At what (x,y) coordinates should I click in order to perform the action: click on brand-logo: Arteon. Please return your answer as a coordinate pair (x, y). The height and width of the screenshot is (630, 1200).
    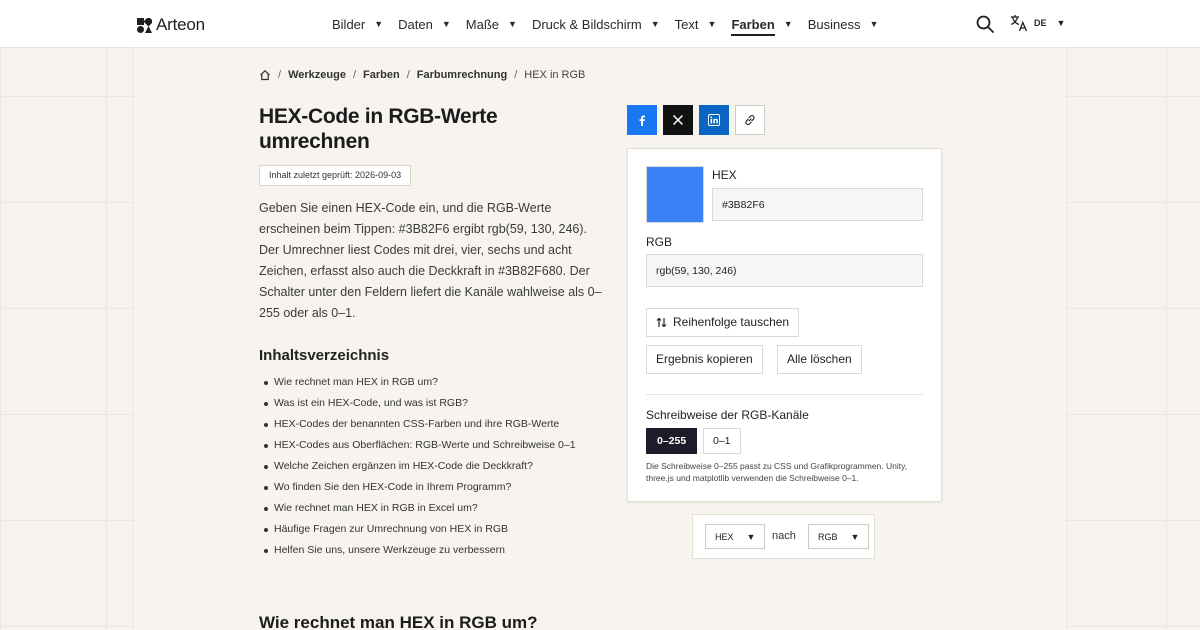
    Looking at the image, I should click on (171, 25).